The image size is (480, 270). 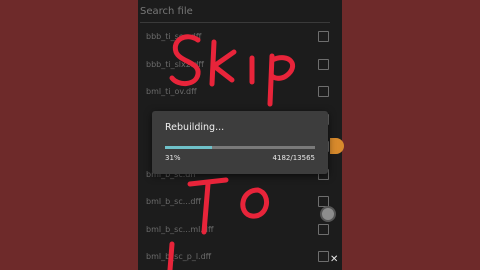 I want to click on list-item: bbb_ti_slx2.dff, so click(x=240, y=66).